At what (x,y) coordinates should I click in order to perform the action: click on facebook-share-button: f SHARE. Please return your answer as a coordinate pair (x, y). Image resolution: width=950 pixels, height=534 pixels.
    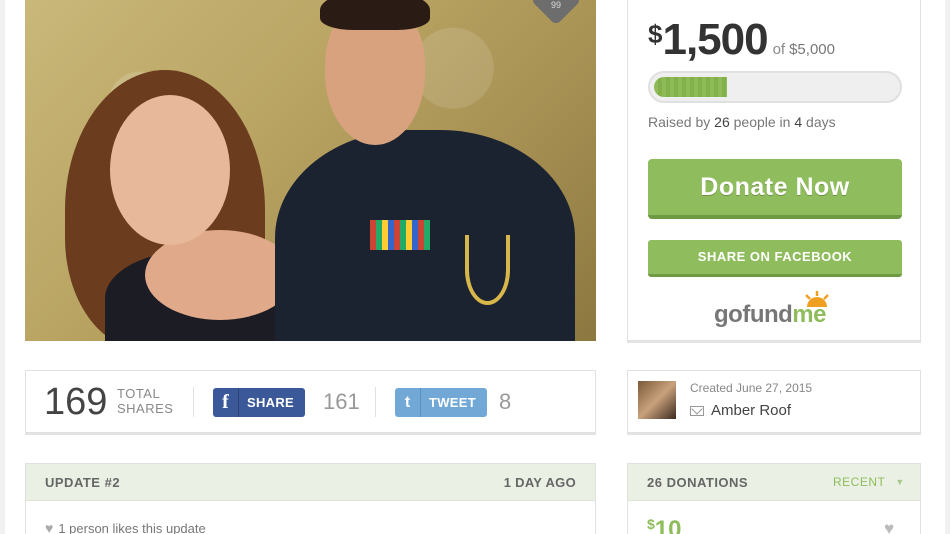
    Looking at the image, I should click on (259, 402).